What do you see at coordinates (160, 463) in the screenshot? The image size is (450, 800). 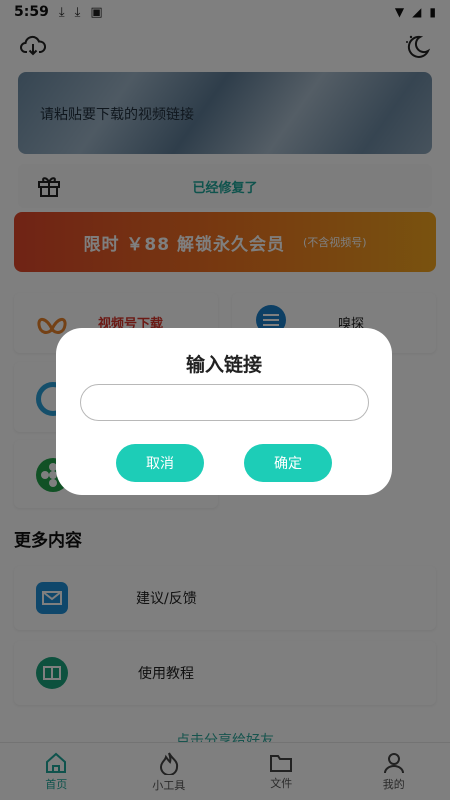 I see `cancel-button: 取消` at bounding box center [160, 463].